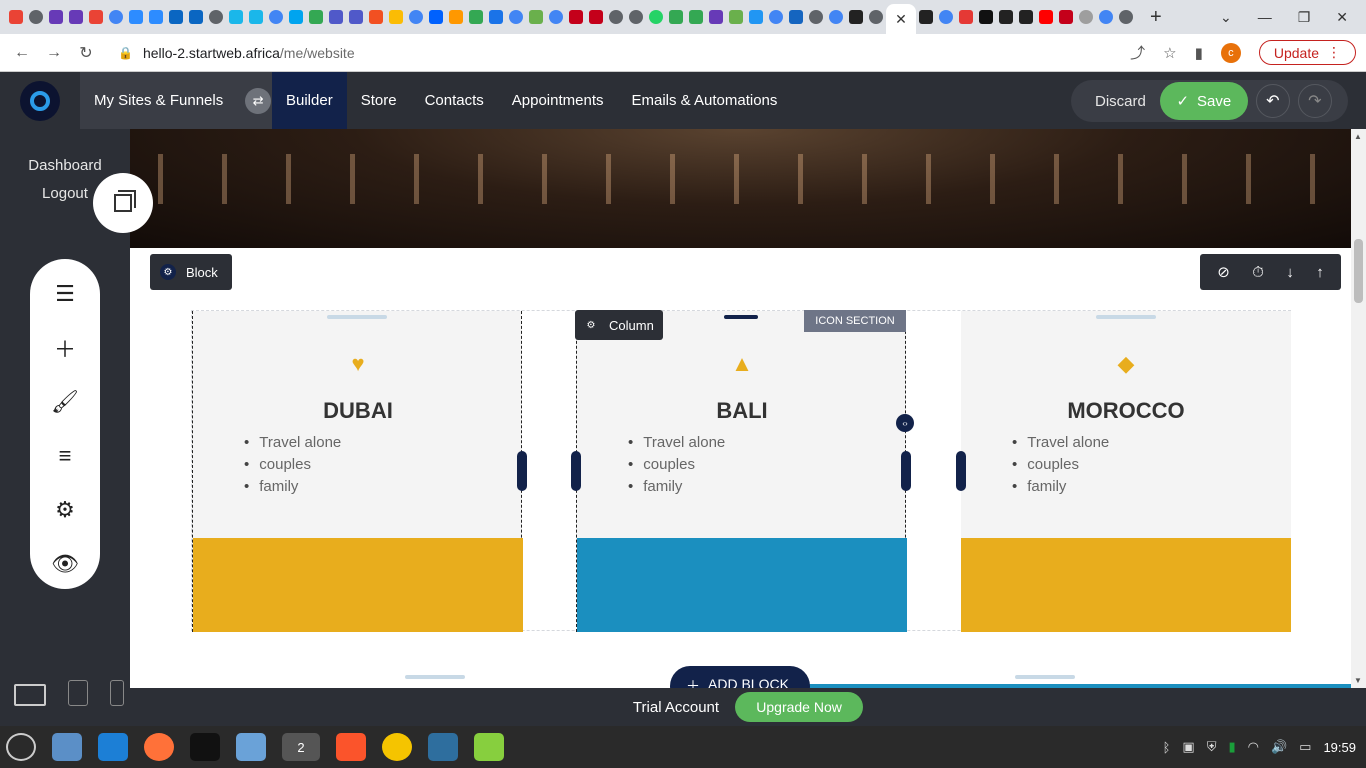  What do you see at coordinates (1223, 272) in the screenshot?
I see `hide-icon: ⊘` at bounding box center [1223, 272].